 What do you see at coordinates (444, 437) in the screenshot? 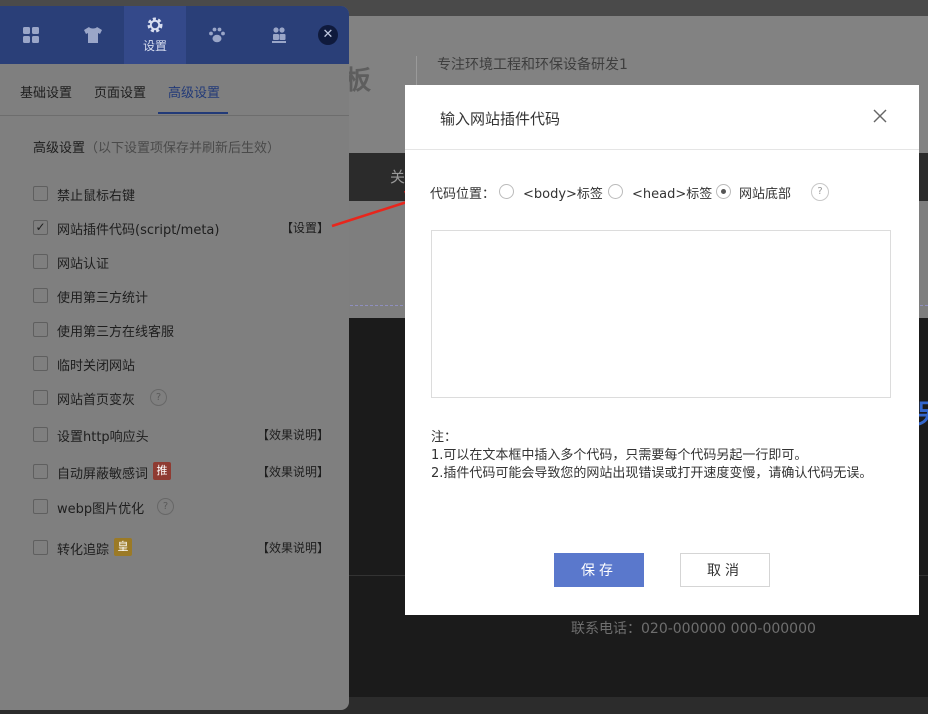
I see `notes-title: 注：` at bounding box center [444, 437].